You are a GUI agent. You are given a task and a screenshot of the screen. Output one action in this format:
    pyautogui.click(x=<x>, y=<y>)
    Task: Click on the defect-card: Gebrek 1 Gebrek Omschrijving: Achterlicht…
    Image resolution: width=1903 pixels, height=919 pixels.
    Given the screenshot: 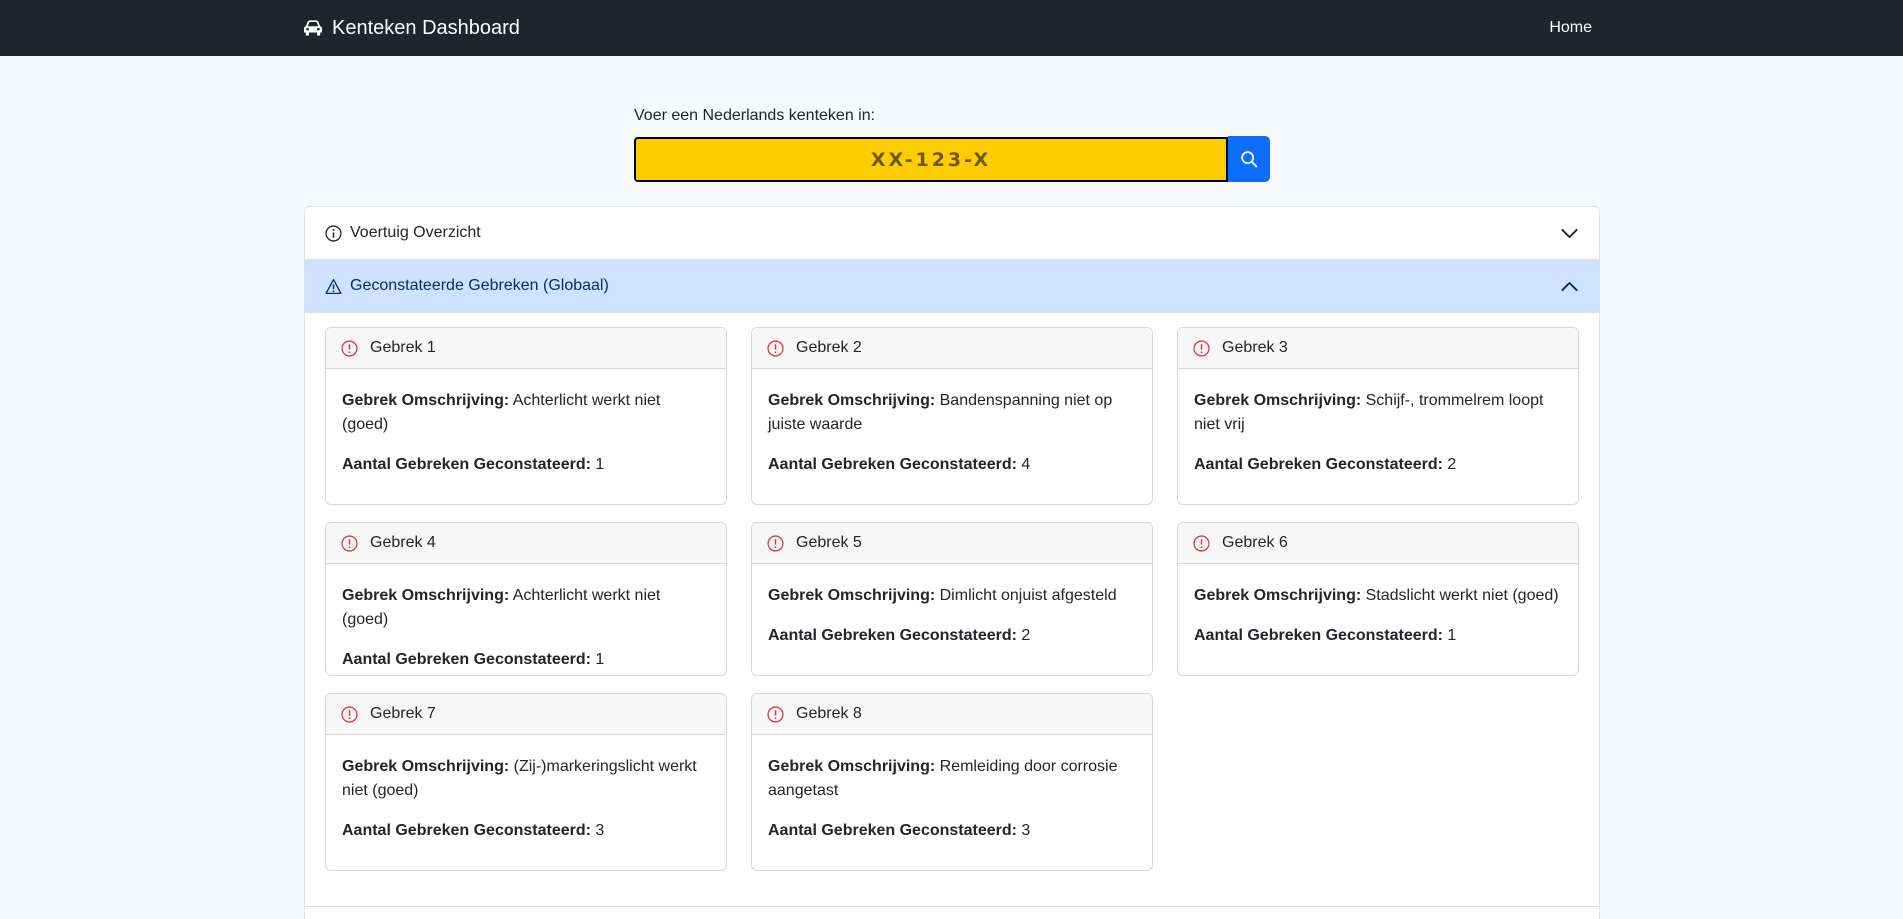 What is the action you would take?
    pyautogui.click(x=526, y=416)
    